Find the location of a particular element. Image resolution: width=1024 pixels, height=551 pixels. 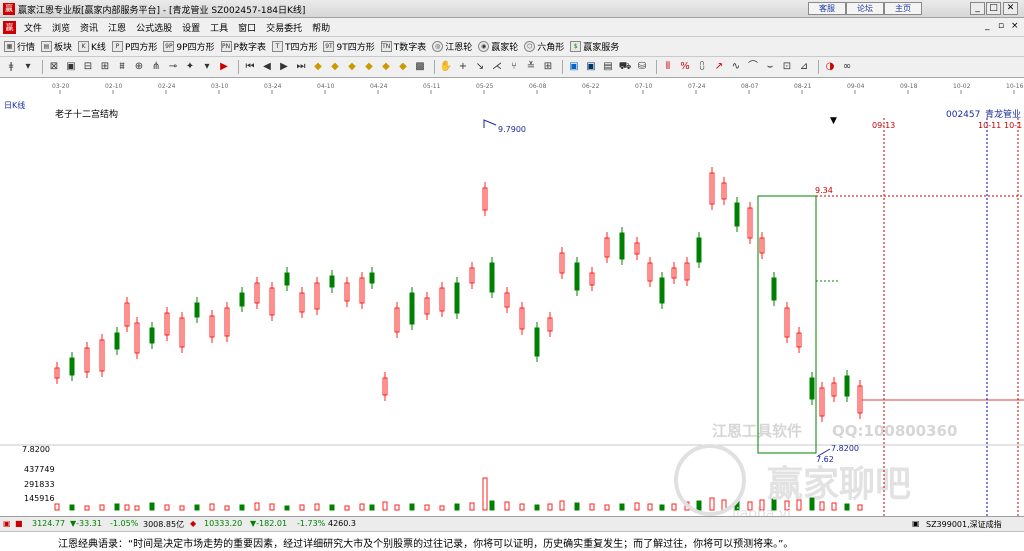

toolbar-9p-square-button: 9P 9P四方形 is located at coordinates (189, 46).